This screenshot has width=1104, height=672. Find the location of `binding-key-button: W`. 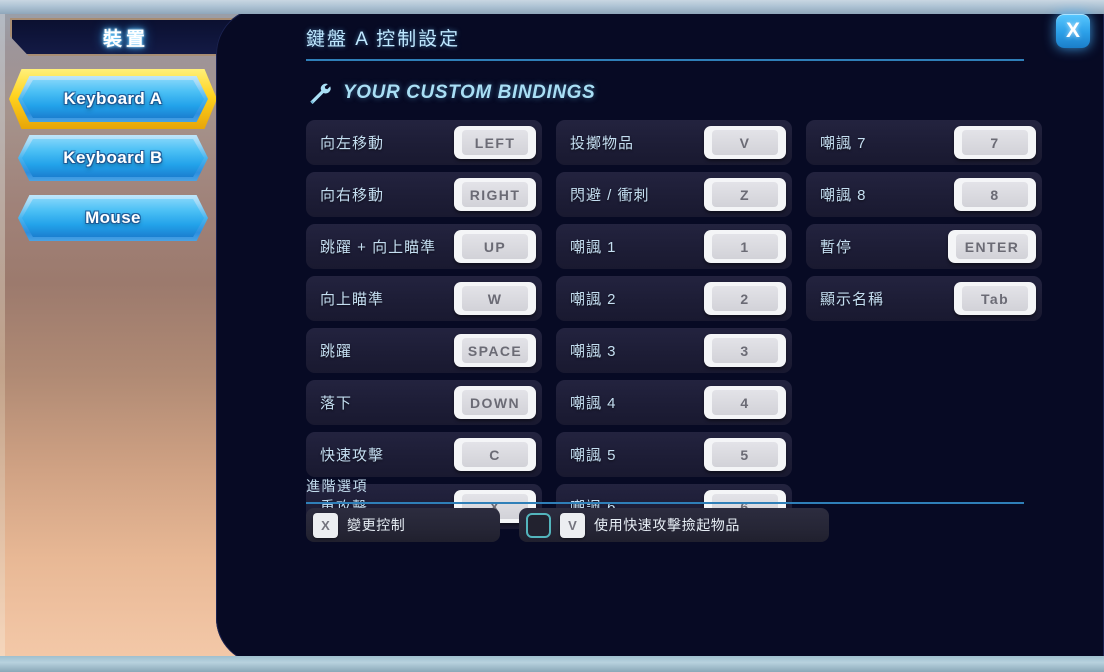

binding-key-button: W is located at coordinates (495, 298).